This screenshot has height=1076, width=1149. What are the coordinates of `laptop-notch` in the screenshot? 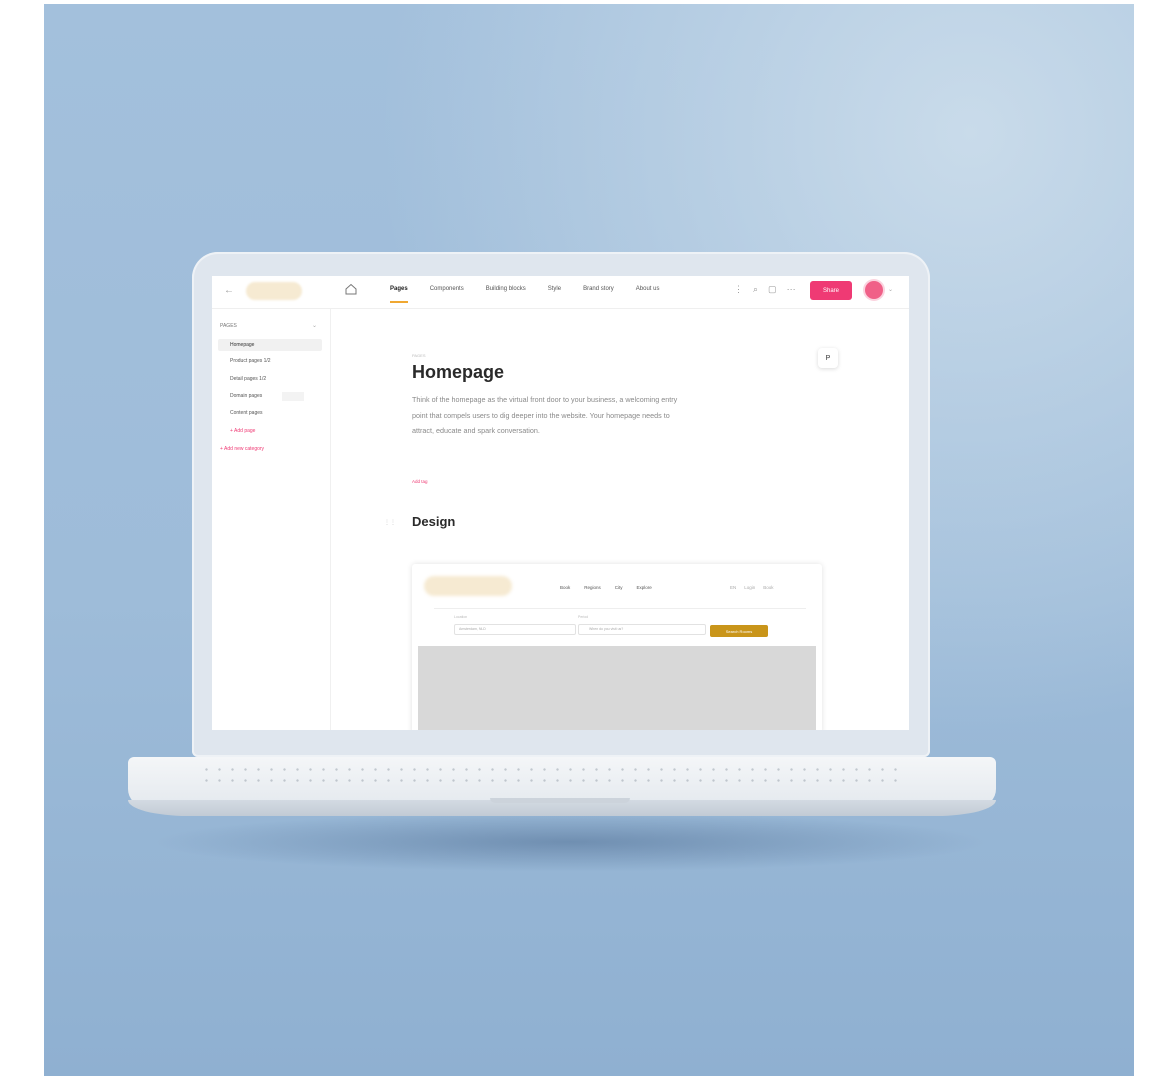 It's located at (560, 800).